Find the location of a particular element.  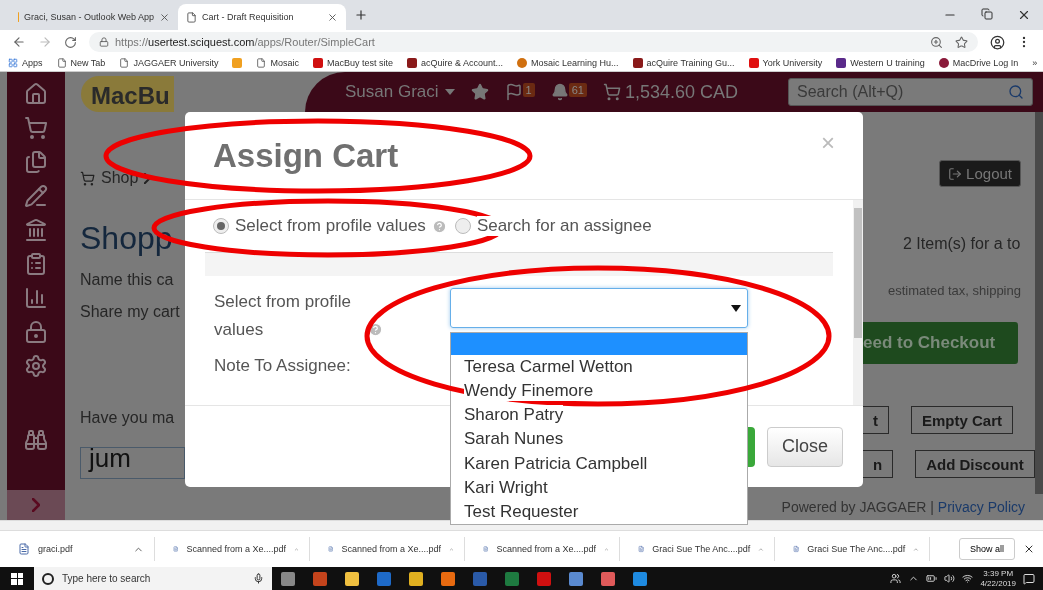

radio-label: Search for an assignee is located at coordinates (564, 226).